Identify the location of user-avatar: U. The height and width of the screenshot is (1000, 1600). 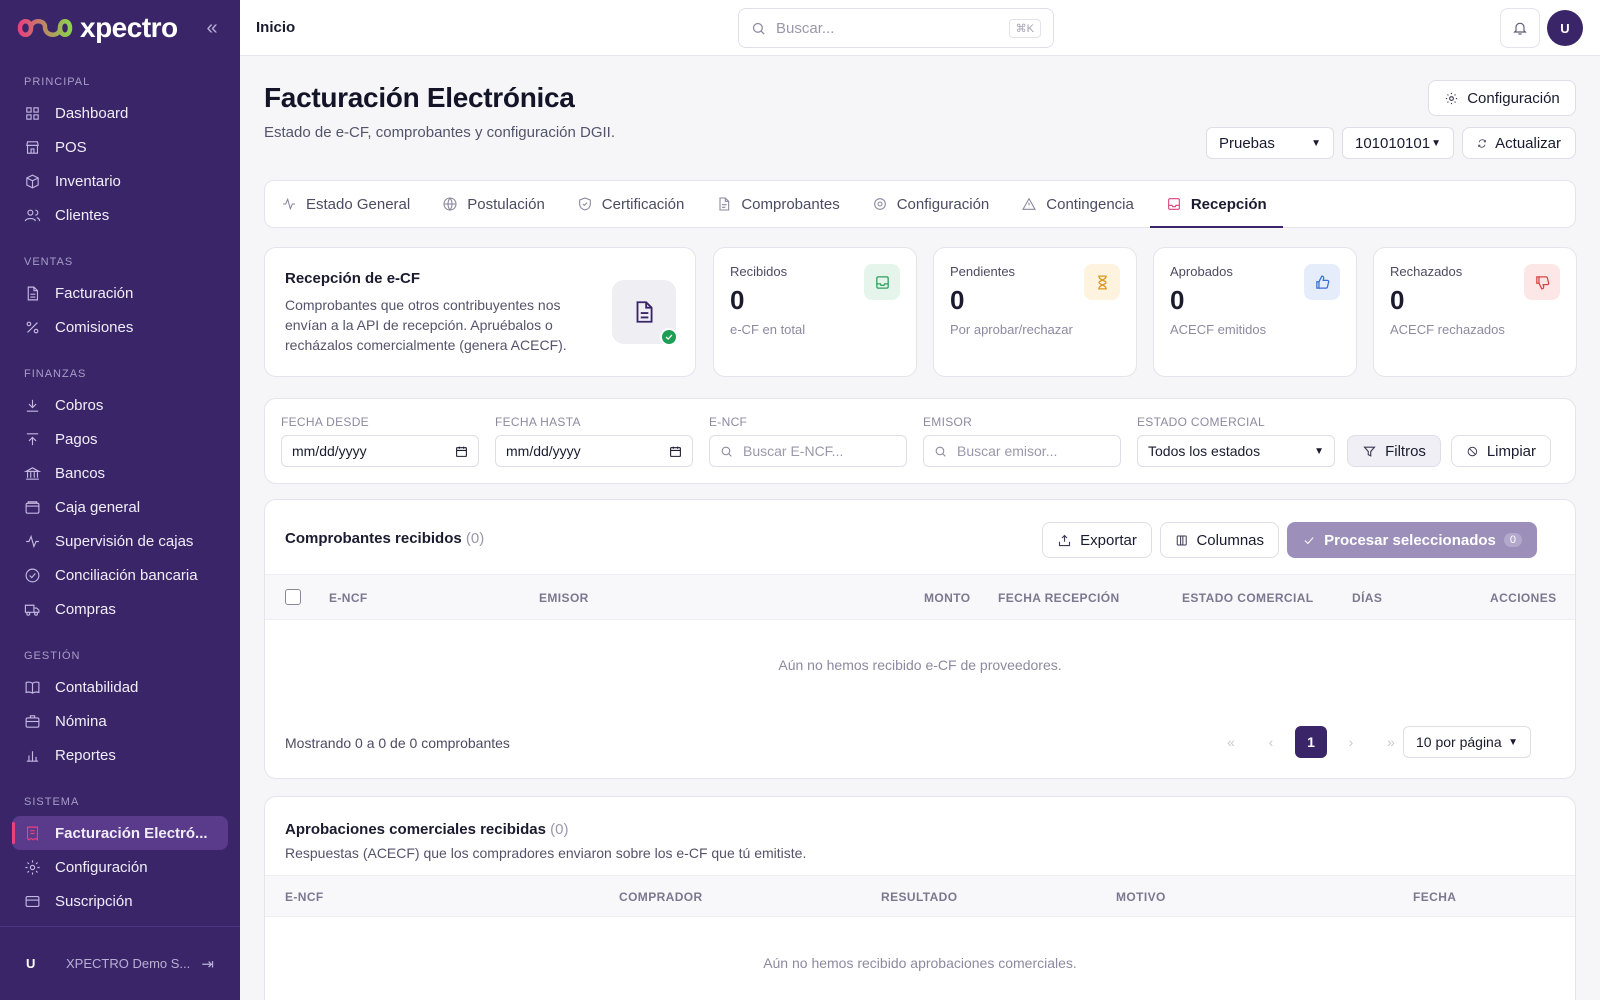
(38, 963).